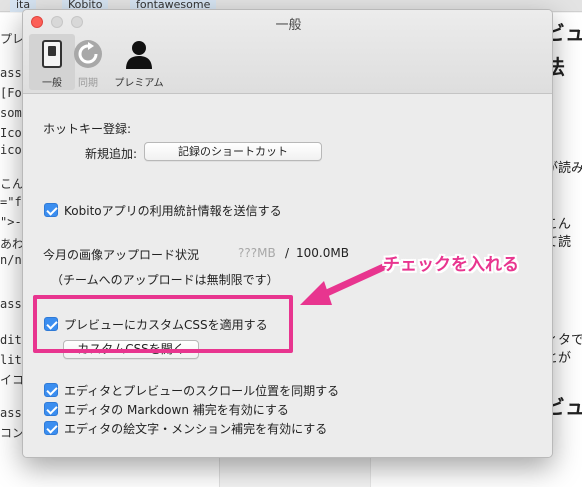 This screenshot has width=582, height=487. I want to click on markdown-completion-label: エディタの Markdown 補完を有効にする, so click(176, 409).